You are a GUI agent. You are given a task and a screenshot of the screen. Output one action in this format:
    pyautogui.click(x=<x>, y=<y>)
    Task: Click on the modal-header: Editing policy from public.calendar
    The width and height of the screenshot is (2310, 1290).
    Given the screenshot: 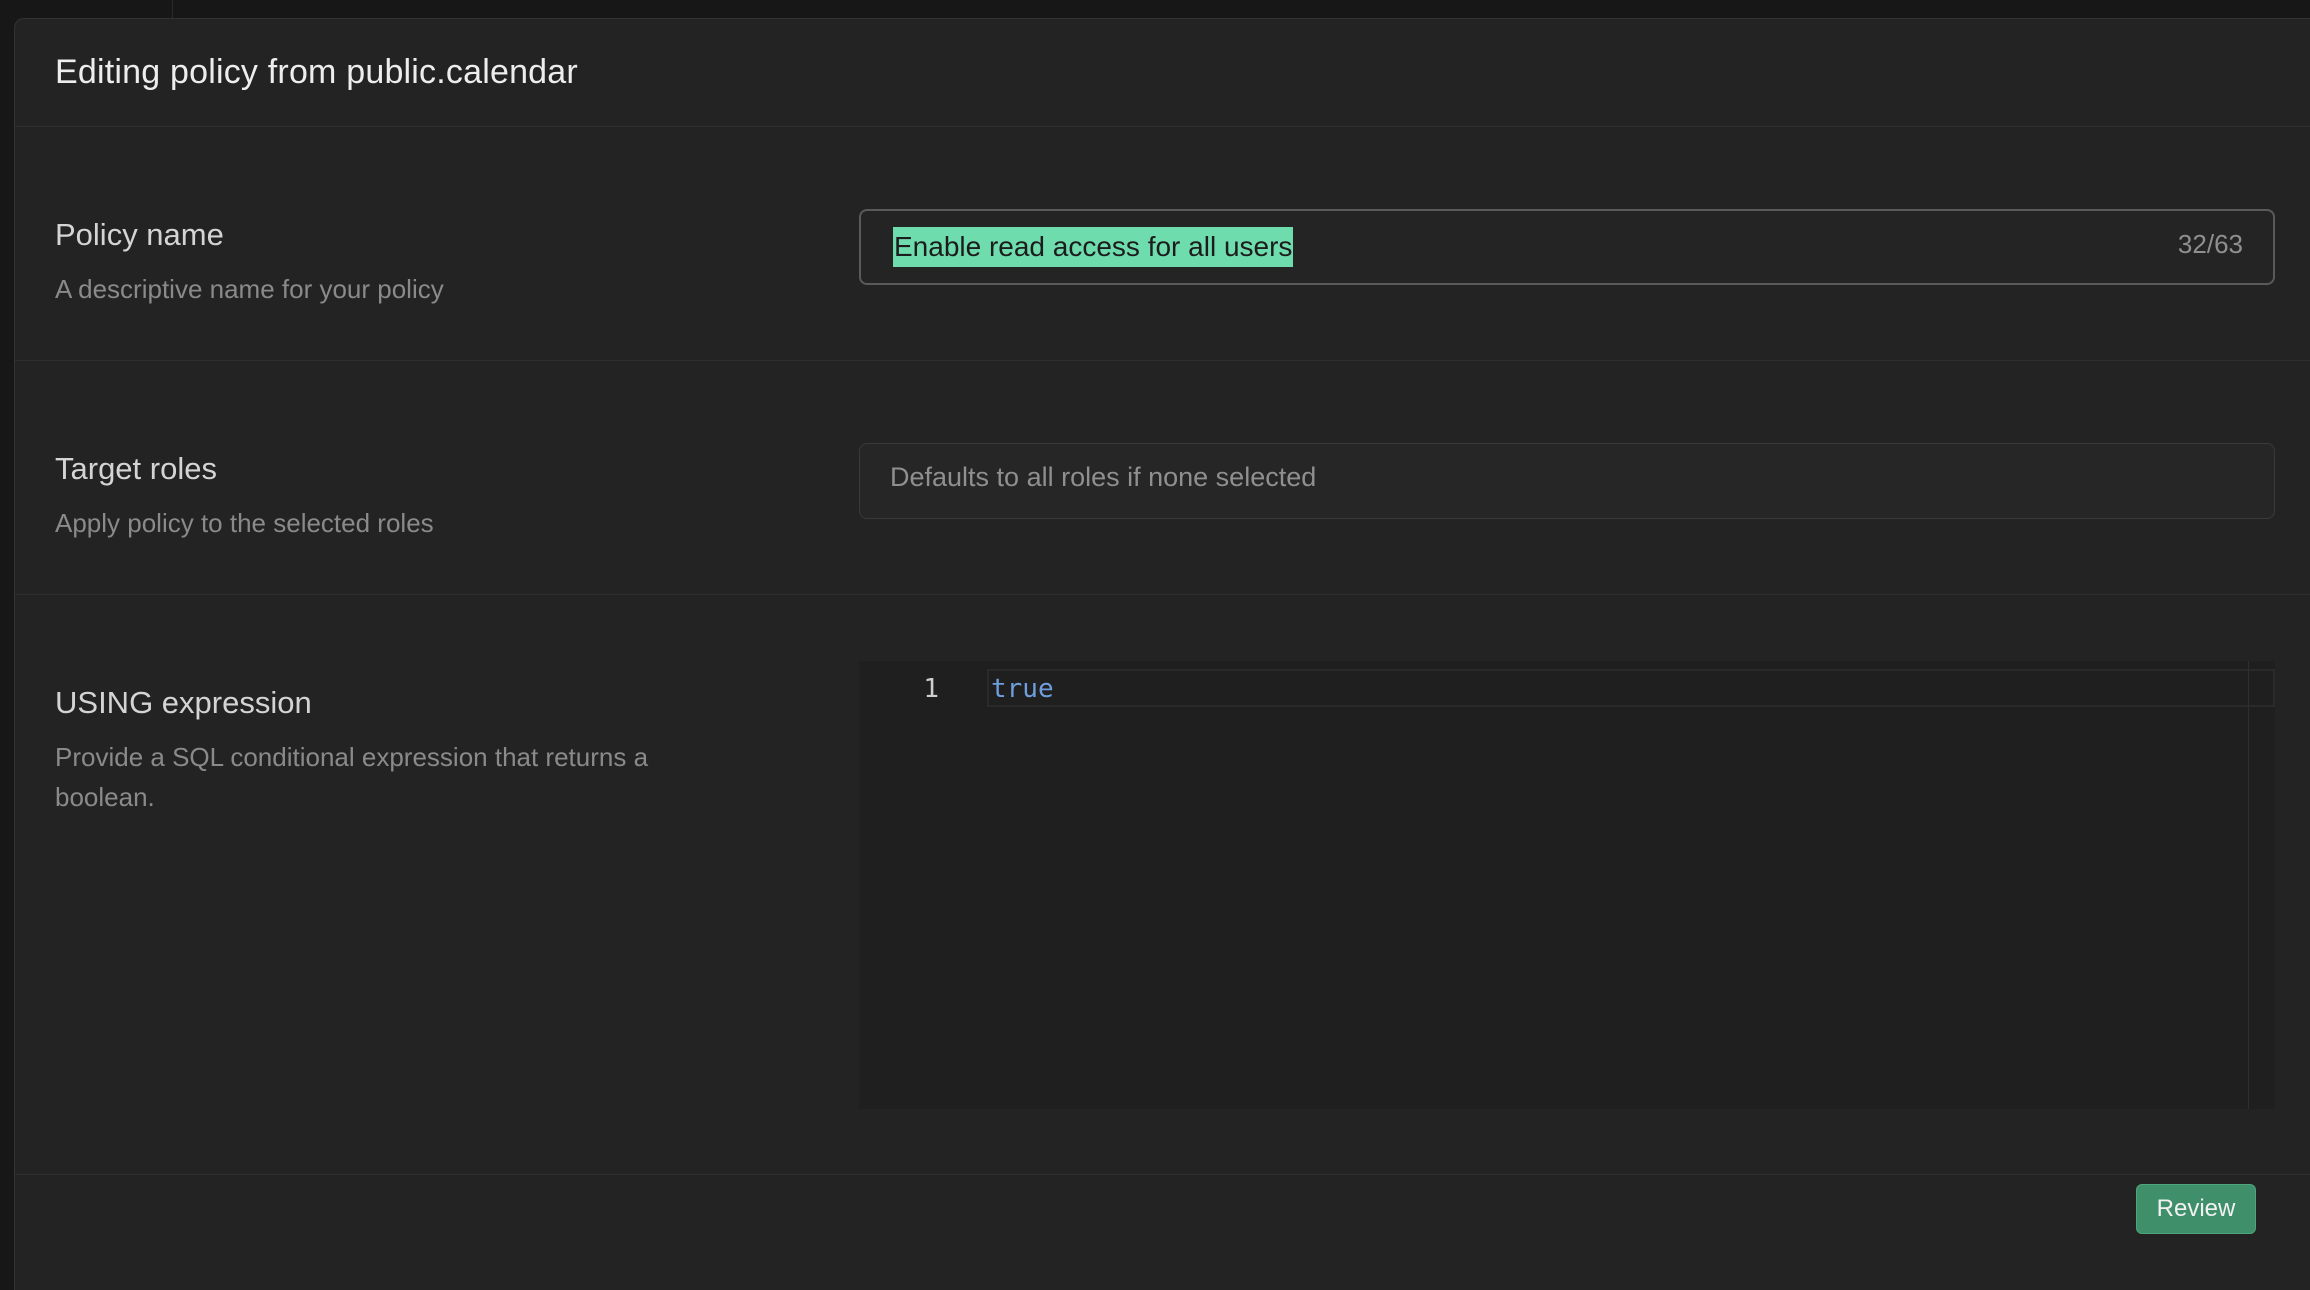 What is the action you would take?
    pyautogui.click(x=1162, y=73)
    